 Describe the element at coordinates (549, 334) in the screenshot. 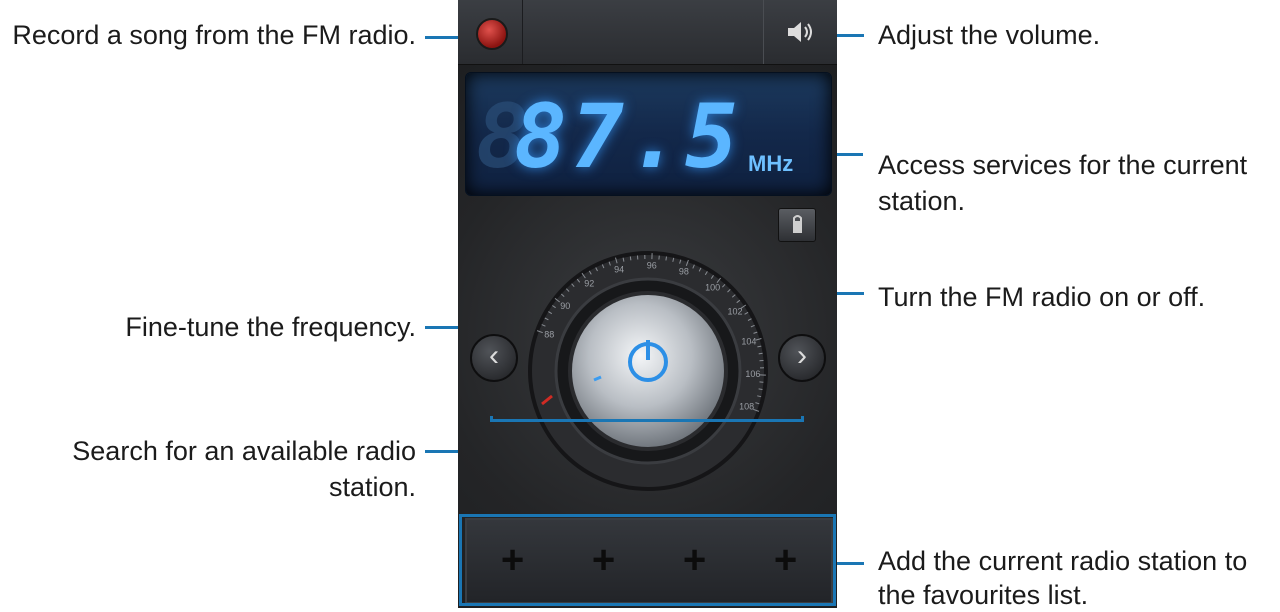

I see `dial-tick-label: 88` at that location.